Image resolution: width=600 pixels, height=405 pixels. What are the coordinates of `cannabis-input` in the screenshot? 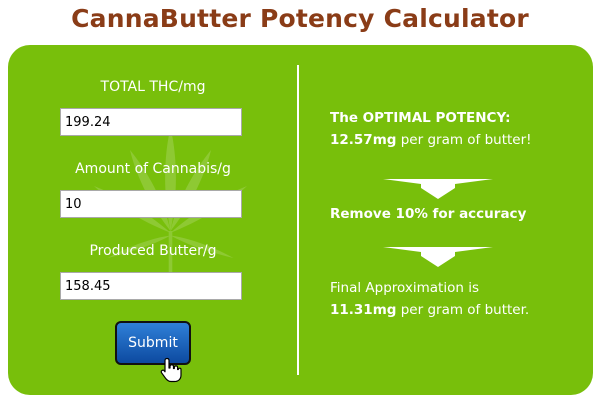 It's located at (151, 204).